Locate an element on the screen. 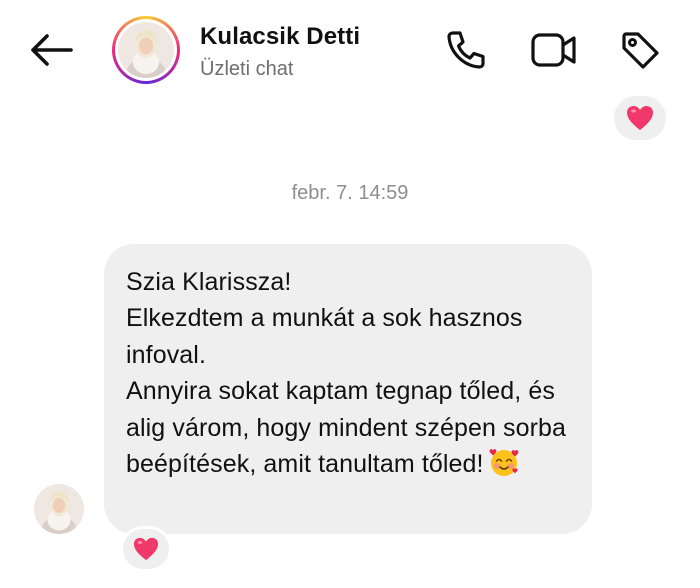 The image size is (700, 588). phone-icon is located at coordinates (466, 50).